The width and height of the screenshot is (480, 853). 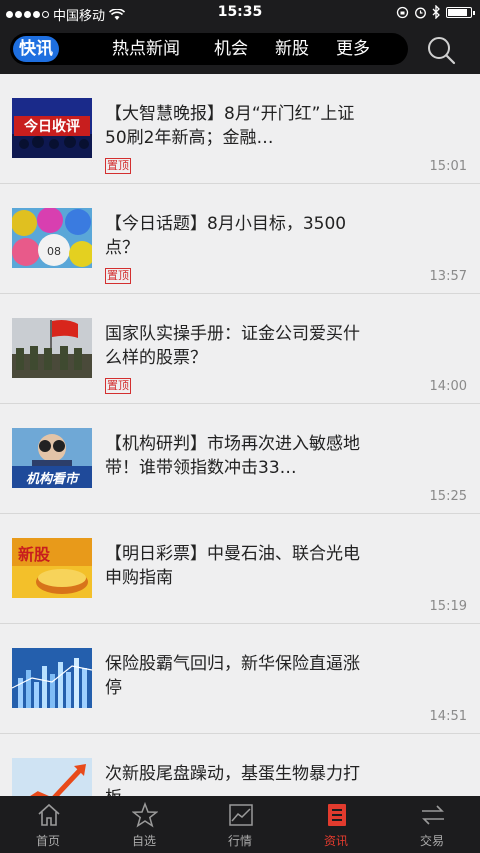 I want to click on news-item: 国家队实操手册：证金公司爱买什么样的股票？ 置顶 14:00, so click(x=240, y=349).